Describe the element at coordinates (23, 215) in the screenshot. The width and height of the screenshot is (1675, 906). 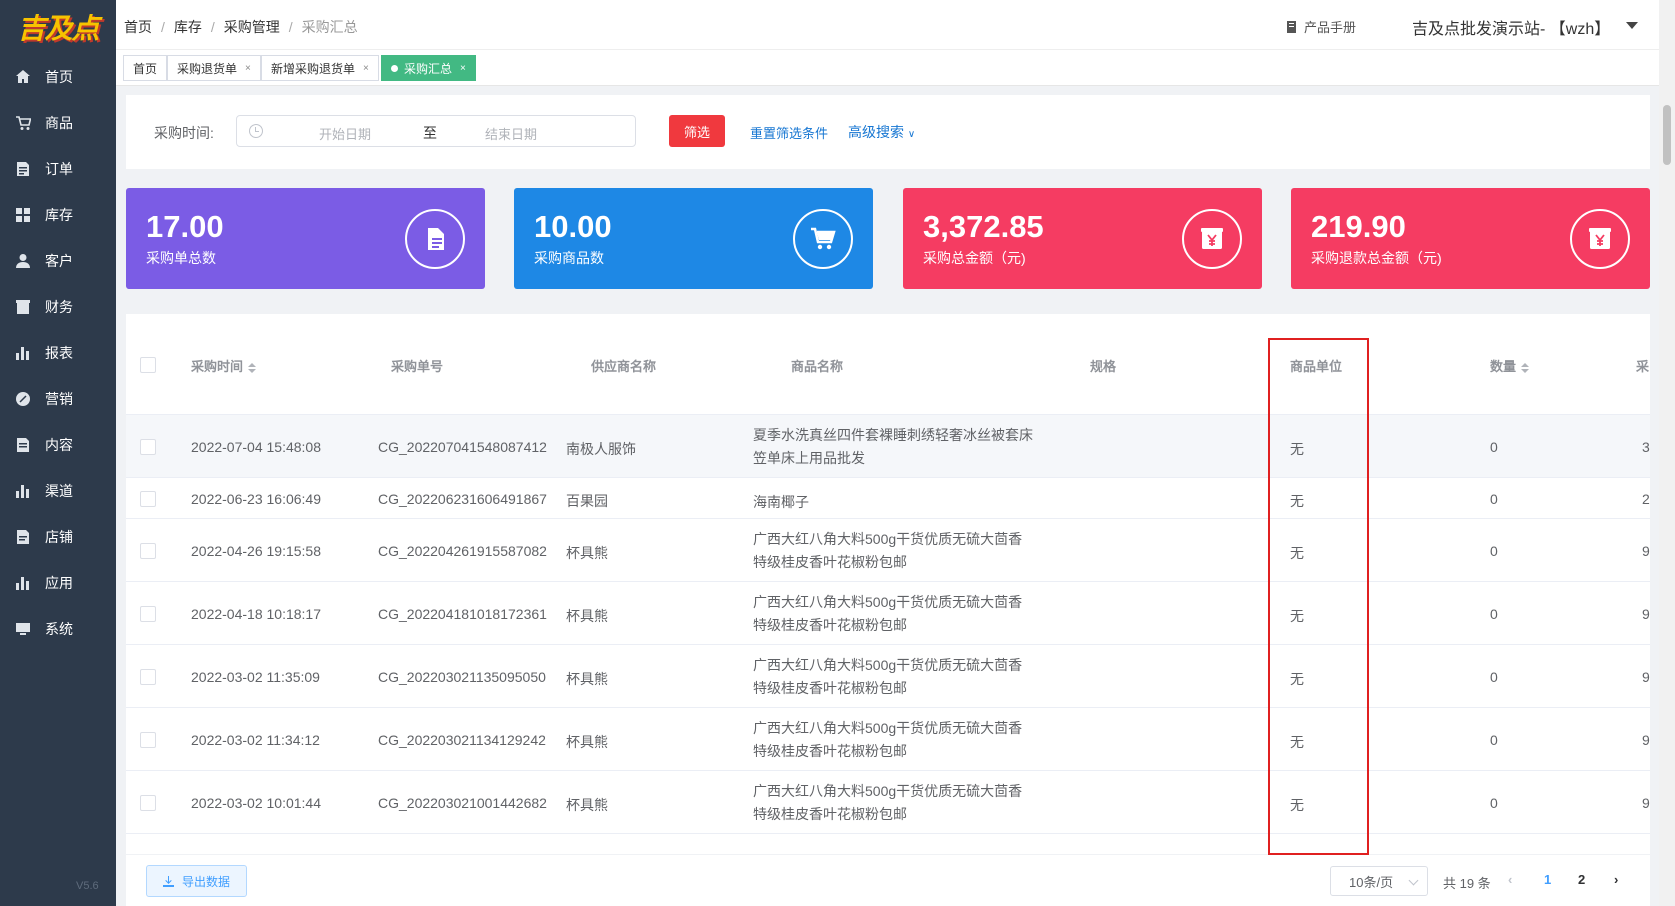
I see `grid-icon` at that location.